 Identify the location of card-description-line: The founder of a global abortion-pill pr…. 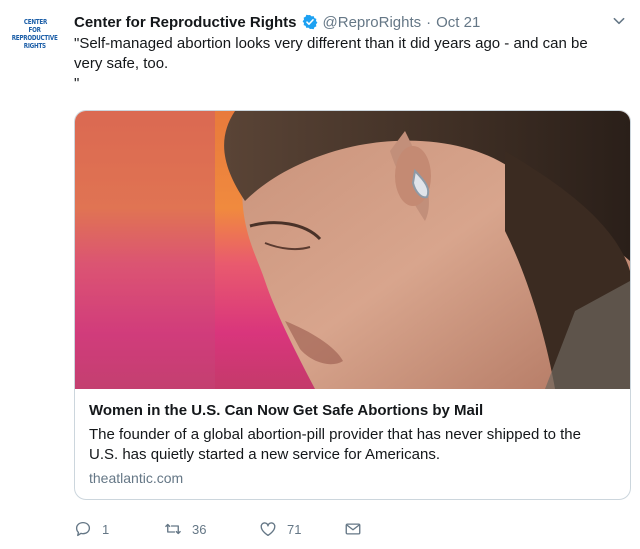
(335, 434).